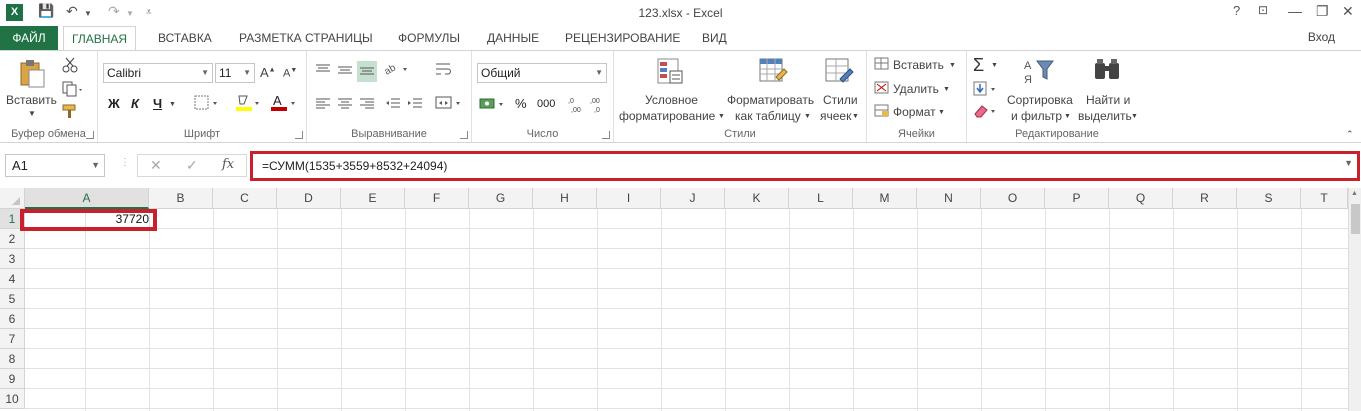 Image resolution: width=1361 pixels, height=411 pixels. Describe the element at coordinates (12, 279) in the screenshot. I see `row-header-4: 4` at that location.